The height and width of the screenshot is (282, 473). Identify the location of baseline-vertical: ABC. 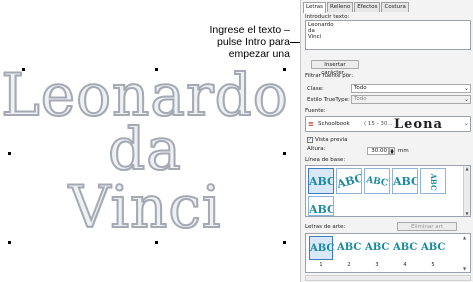
(433, 181).